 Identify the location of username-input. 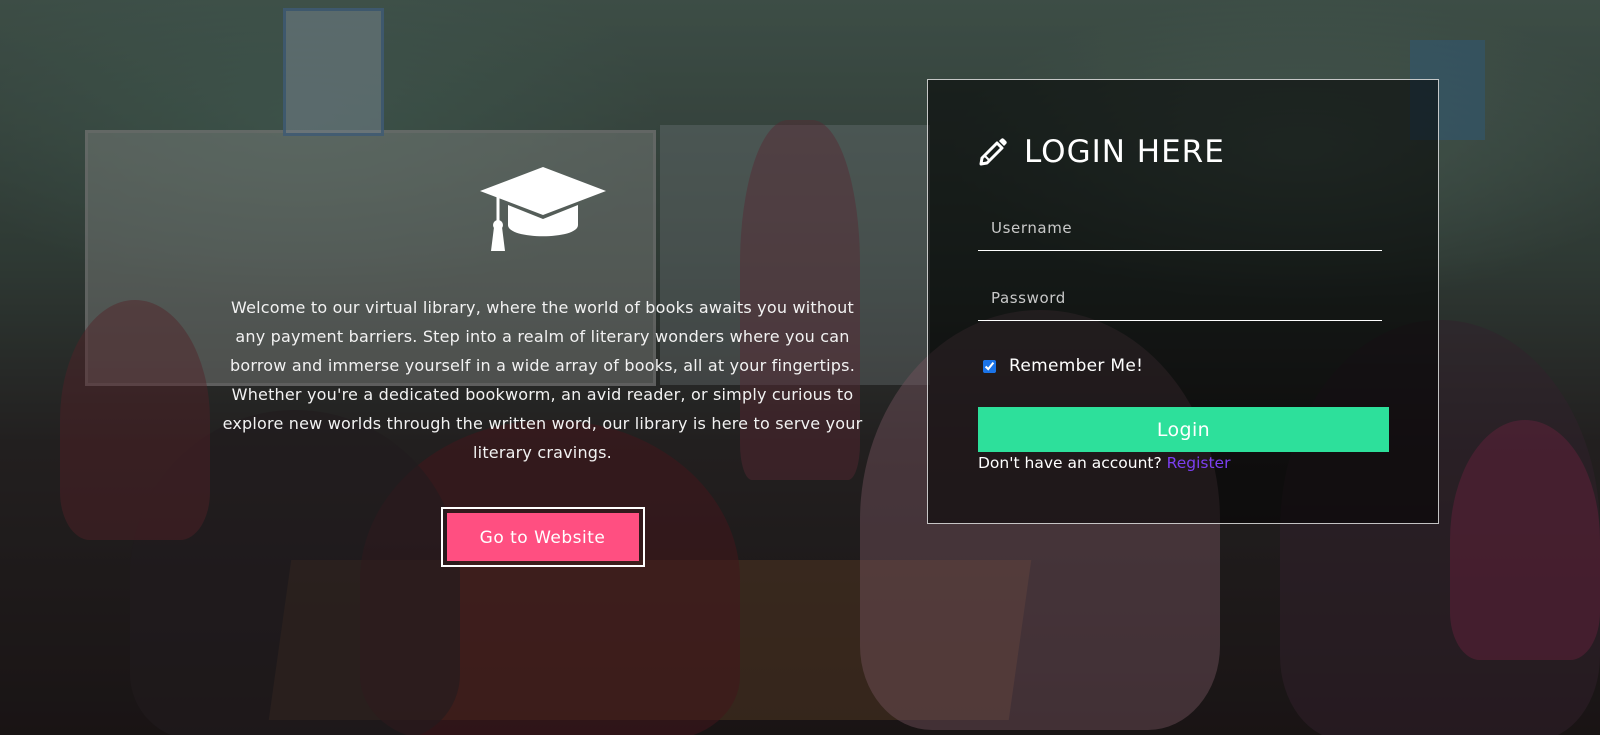
(1180, 228).